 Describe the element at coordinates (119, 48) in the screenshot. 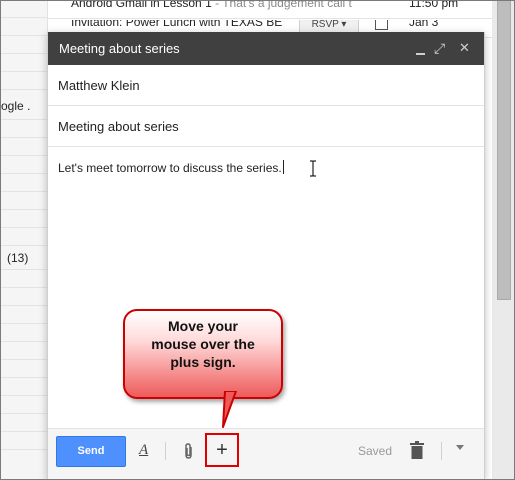

I see `compose-title: Meeting about series` at that location.